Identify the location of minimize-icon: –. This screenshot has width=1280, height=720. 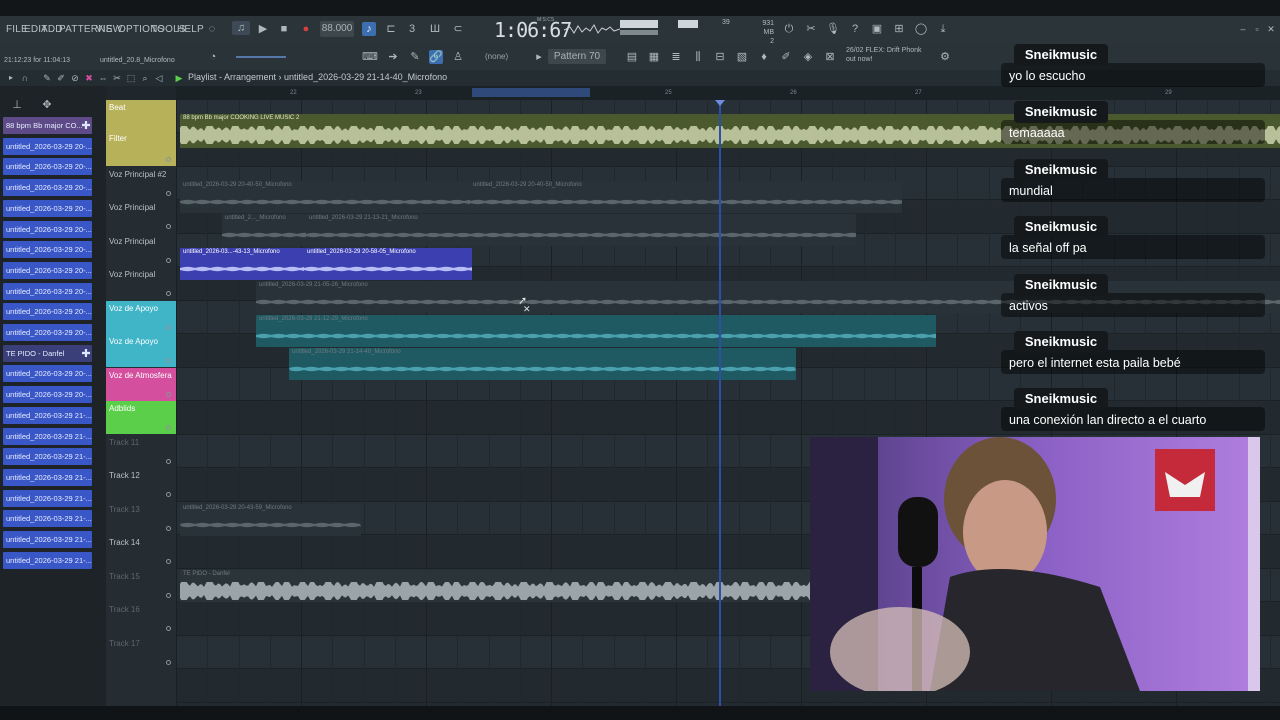
(1243, 29).